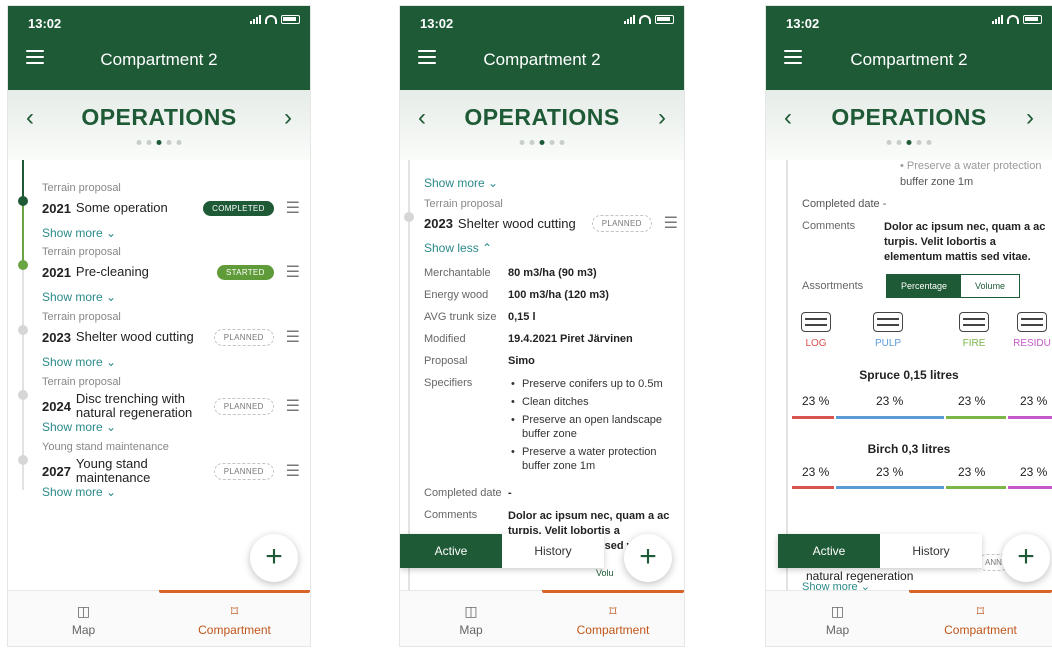 Image resolution: width=1052 pixels, height=650 pixels. Describe the element at coordinates (1032, 322) in the screenshot. I see `log-icon` at that location.